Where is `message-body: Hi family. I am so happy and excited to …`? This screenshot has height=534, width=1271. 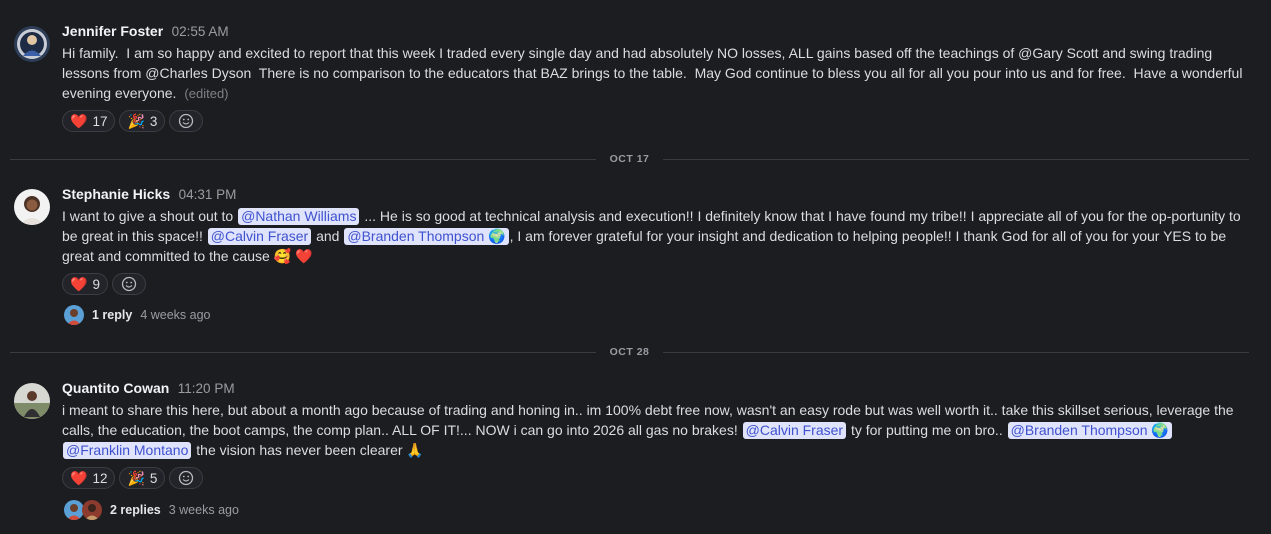
message-body: Hi family. I am so happy and excited to … is located at coordinates (654, 73).